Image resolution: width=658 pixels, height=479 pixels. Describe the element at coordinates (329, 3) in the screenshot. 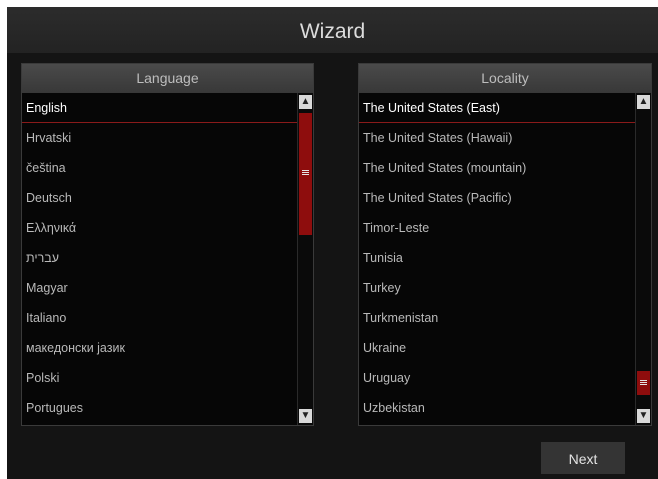

I see `screen-top-edge` at that location.